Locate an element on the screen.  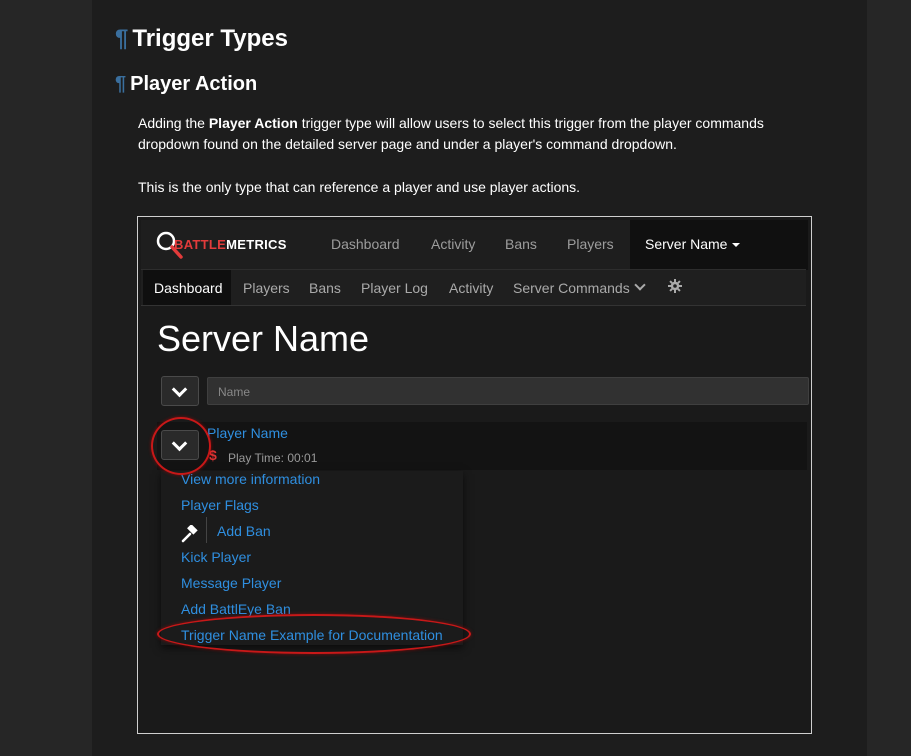
expand-all-button is located at coordinates (180, 391).